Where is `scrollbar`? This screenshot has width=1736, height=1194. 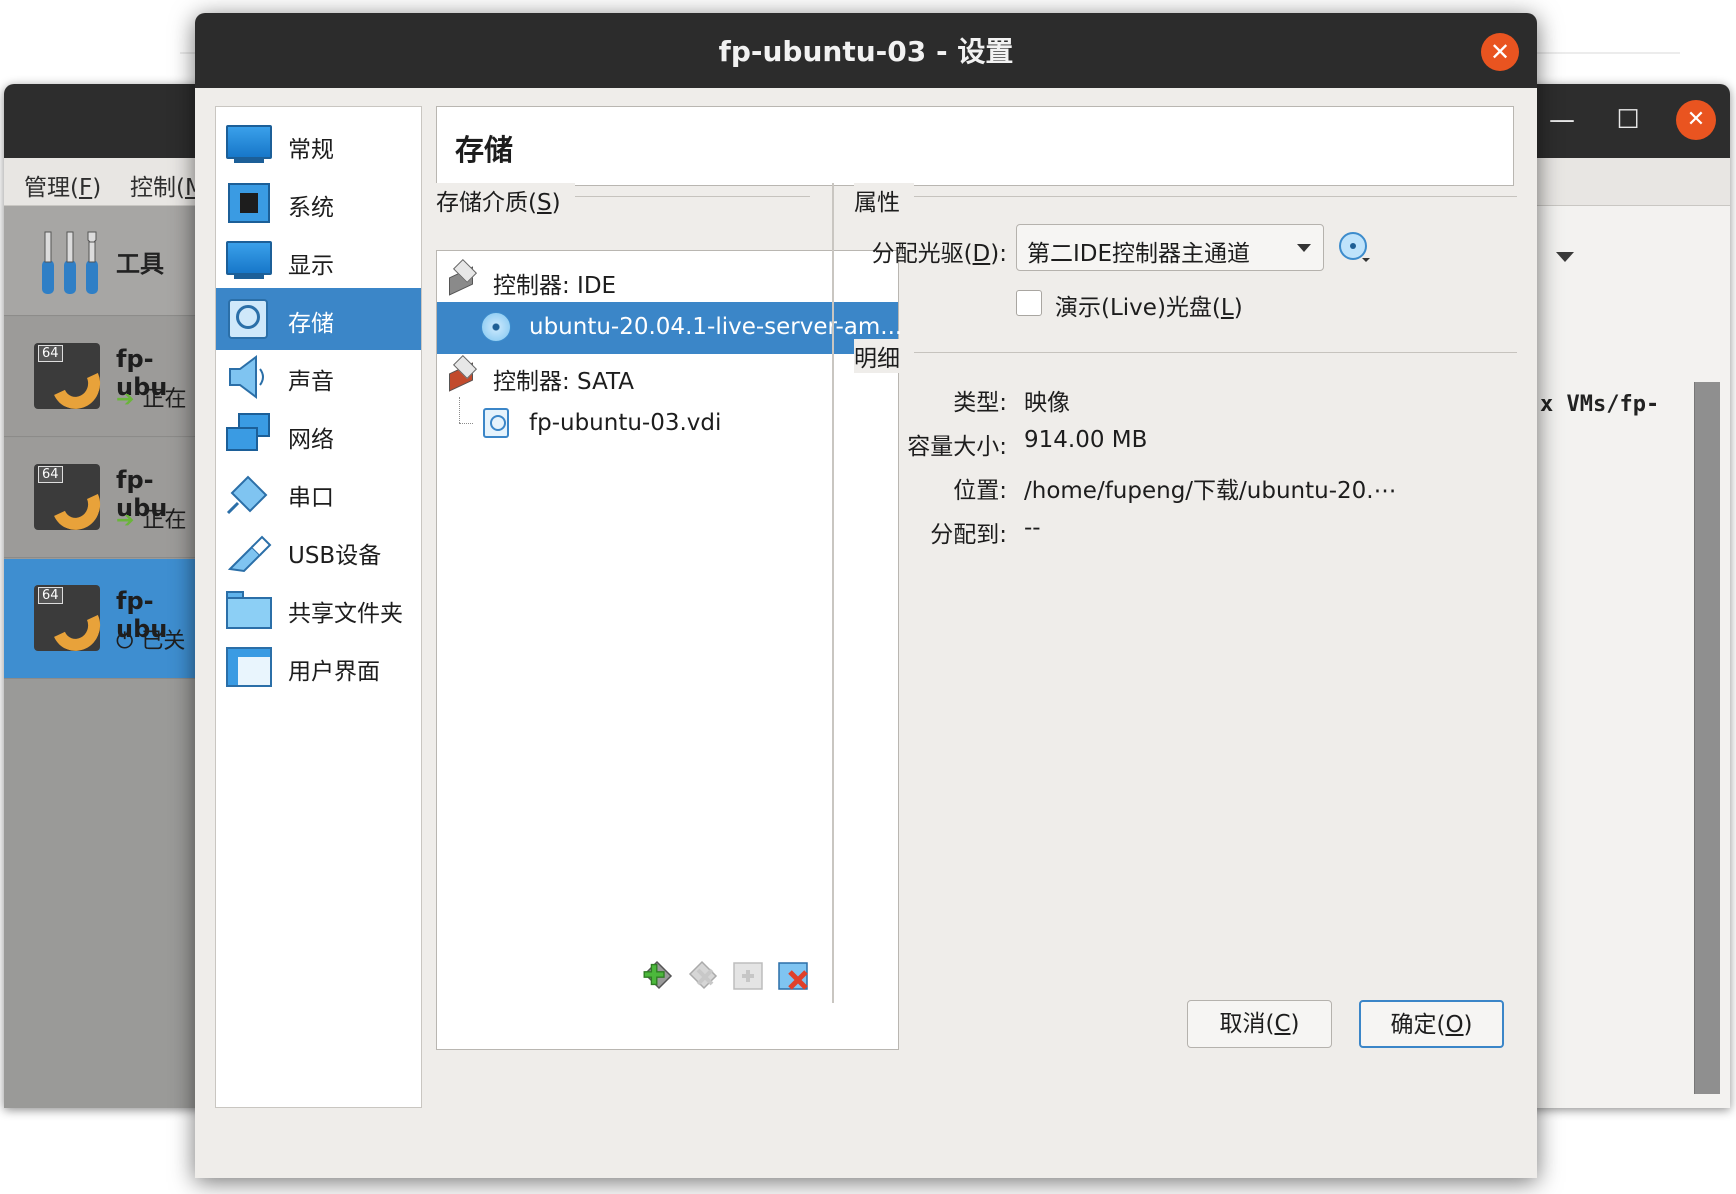 scrollbar is located at coordinates (1707, 738).